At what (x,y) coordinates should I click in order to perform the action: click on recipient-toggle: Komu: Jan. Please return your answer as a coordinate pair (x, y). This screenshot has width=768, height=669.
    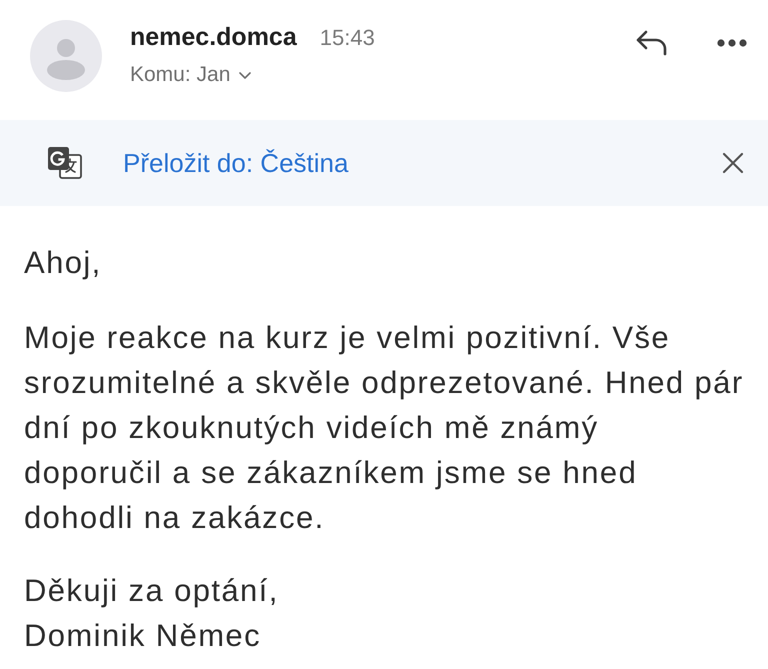
    Looking at the image, I should click on (191, 75).